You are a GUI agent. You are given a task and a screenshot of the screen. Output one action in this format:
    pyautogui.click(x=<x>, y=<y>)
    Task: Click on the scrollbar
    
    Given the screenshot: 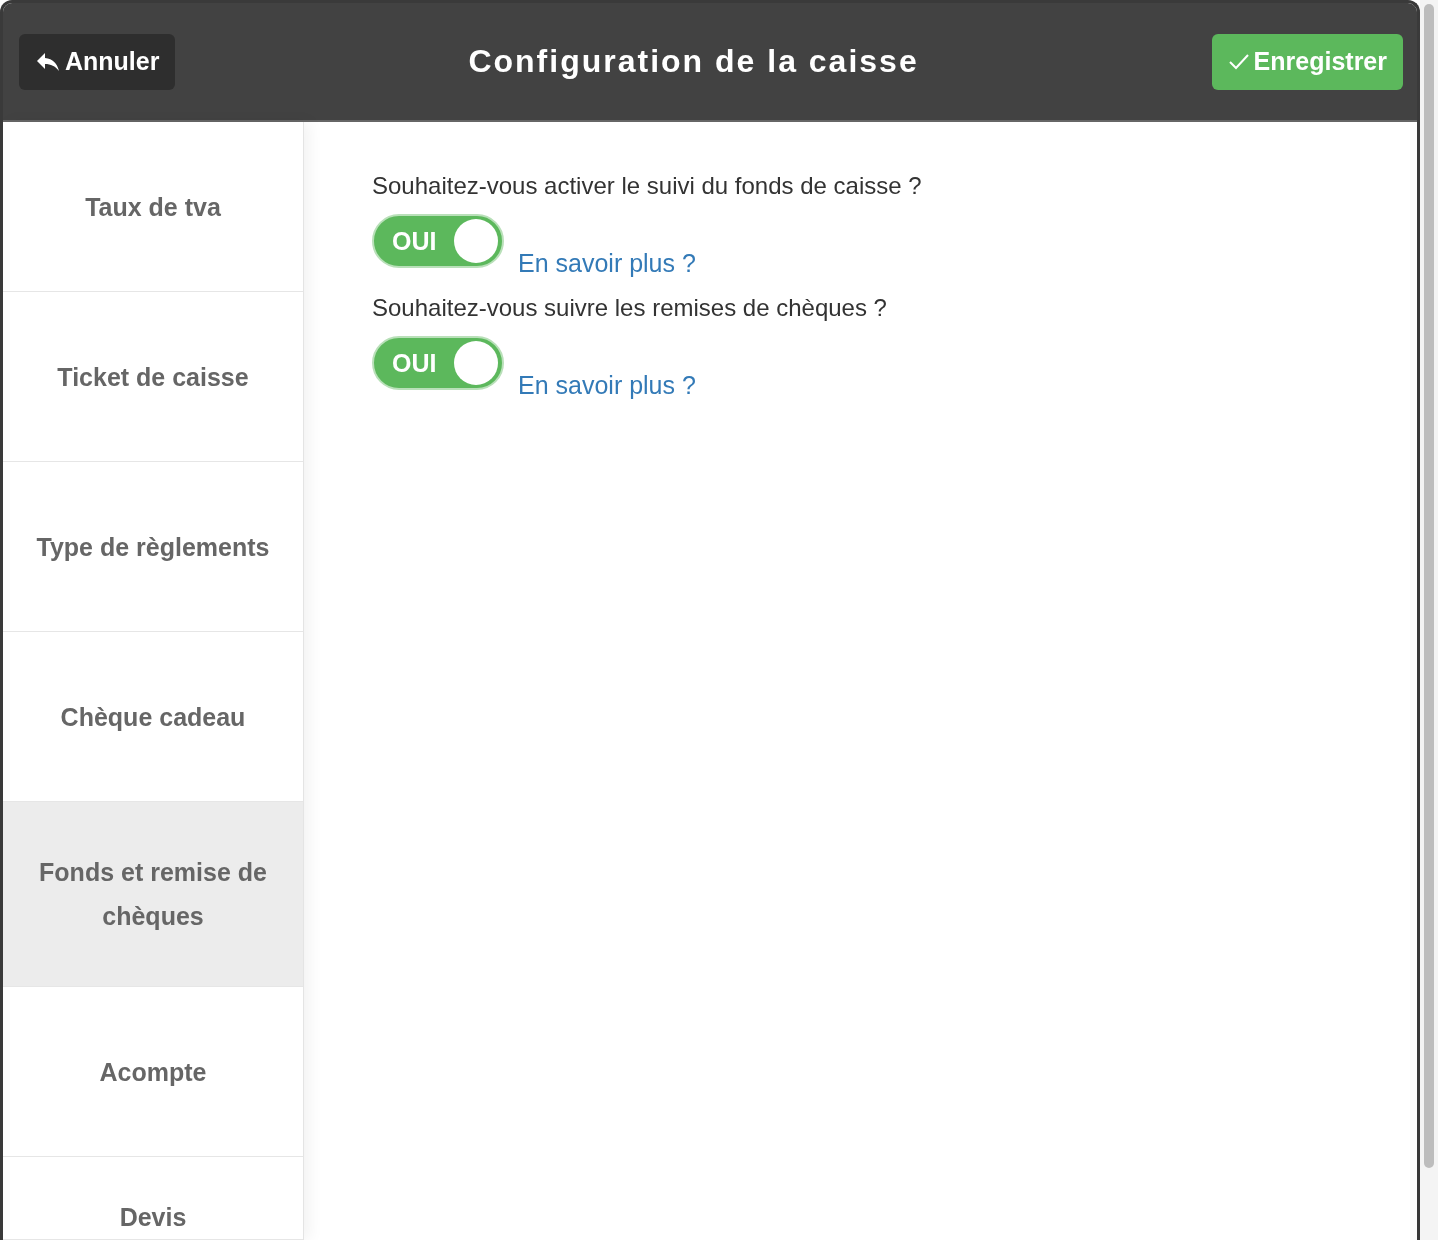 What is the action you would take?
    pyautogui.click(x=1429, y=620)
    